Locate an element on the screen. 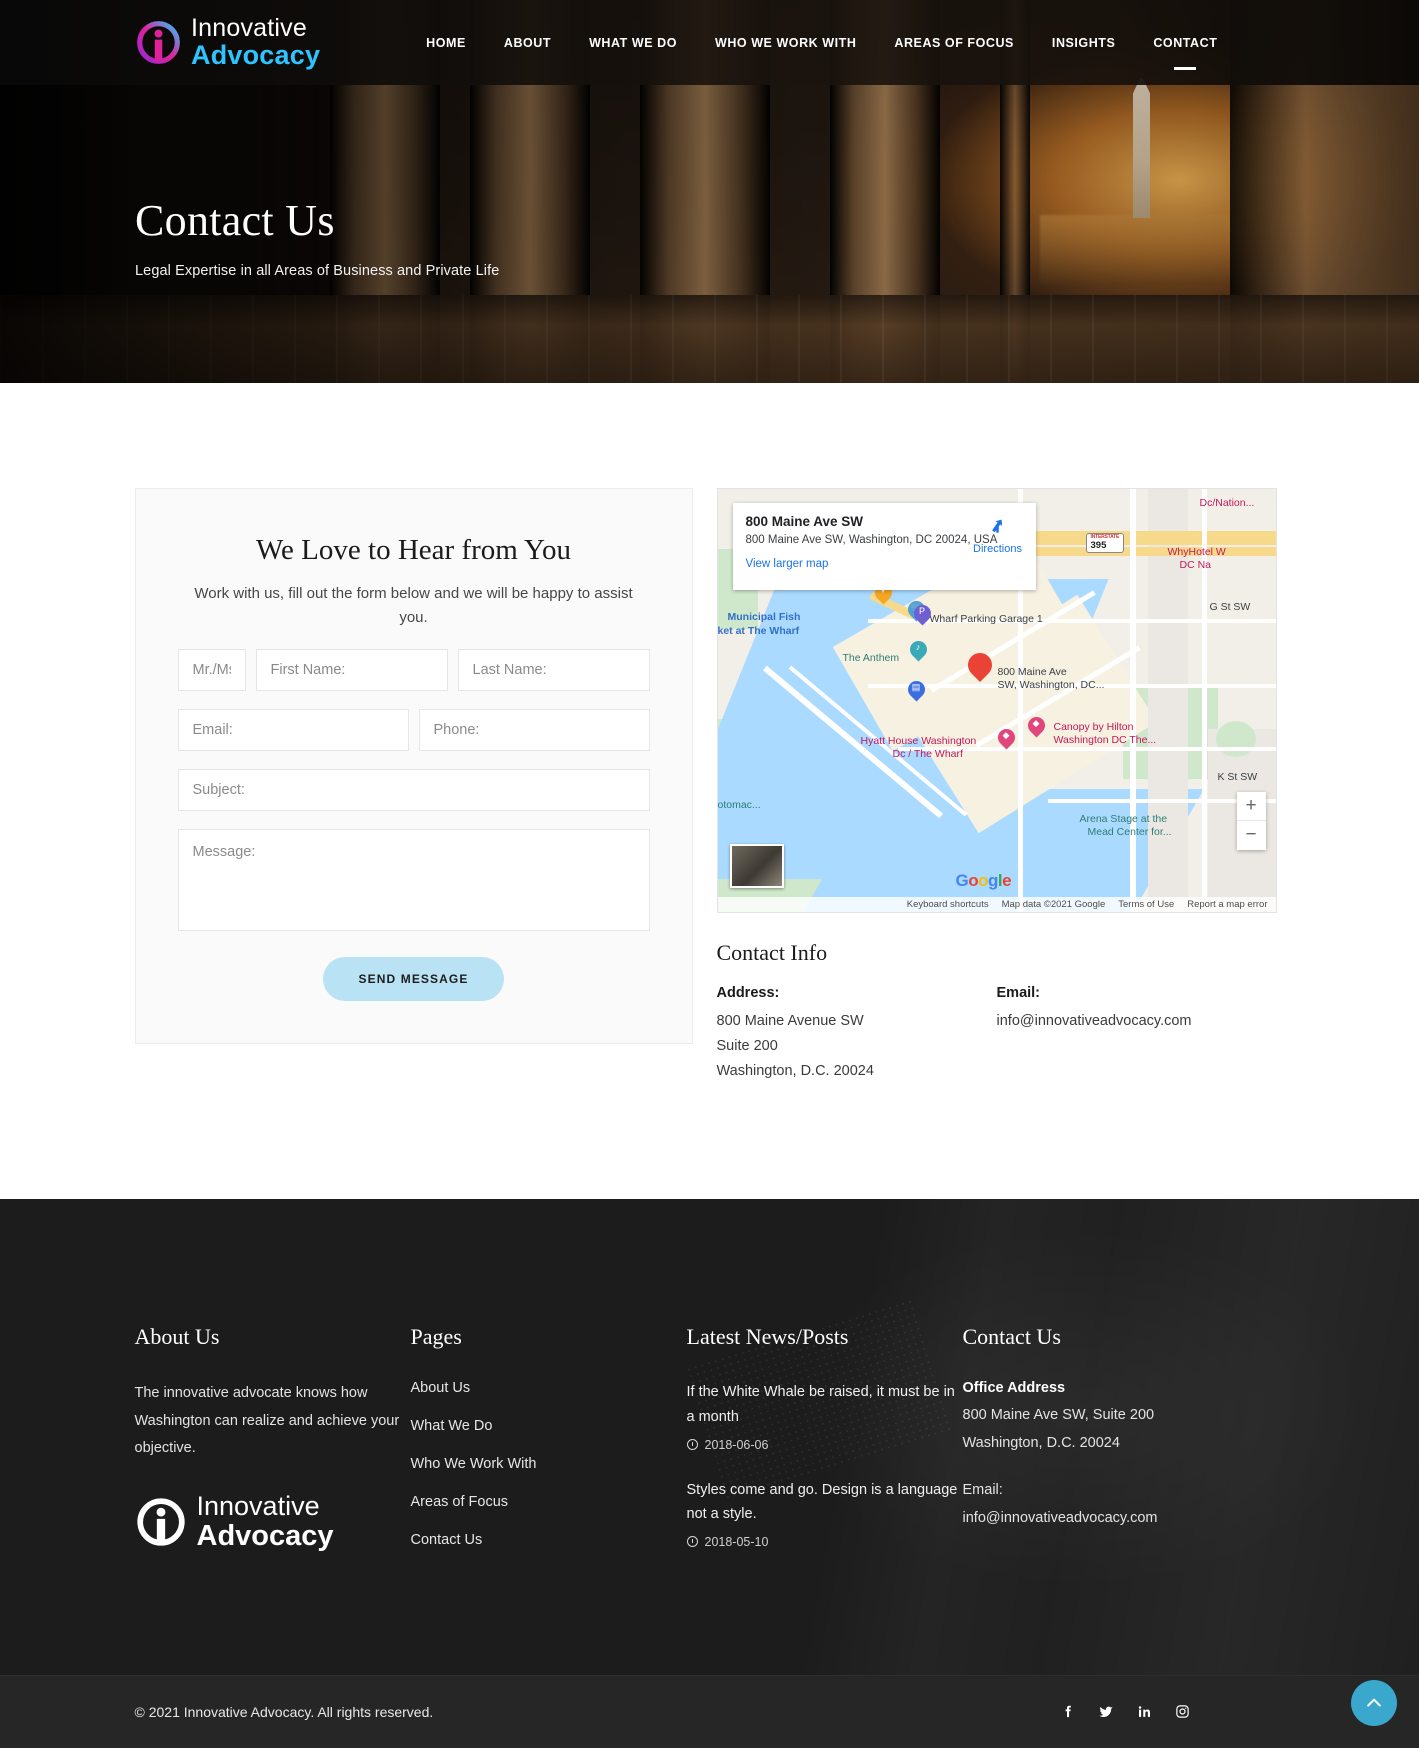 This screenshot has height=1748, width=1419. map-label-g-st: G St SW is located at coordinates (1230, 607).